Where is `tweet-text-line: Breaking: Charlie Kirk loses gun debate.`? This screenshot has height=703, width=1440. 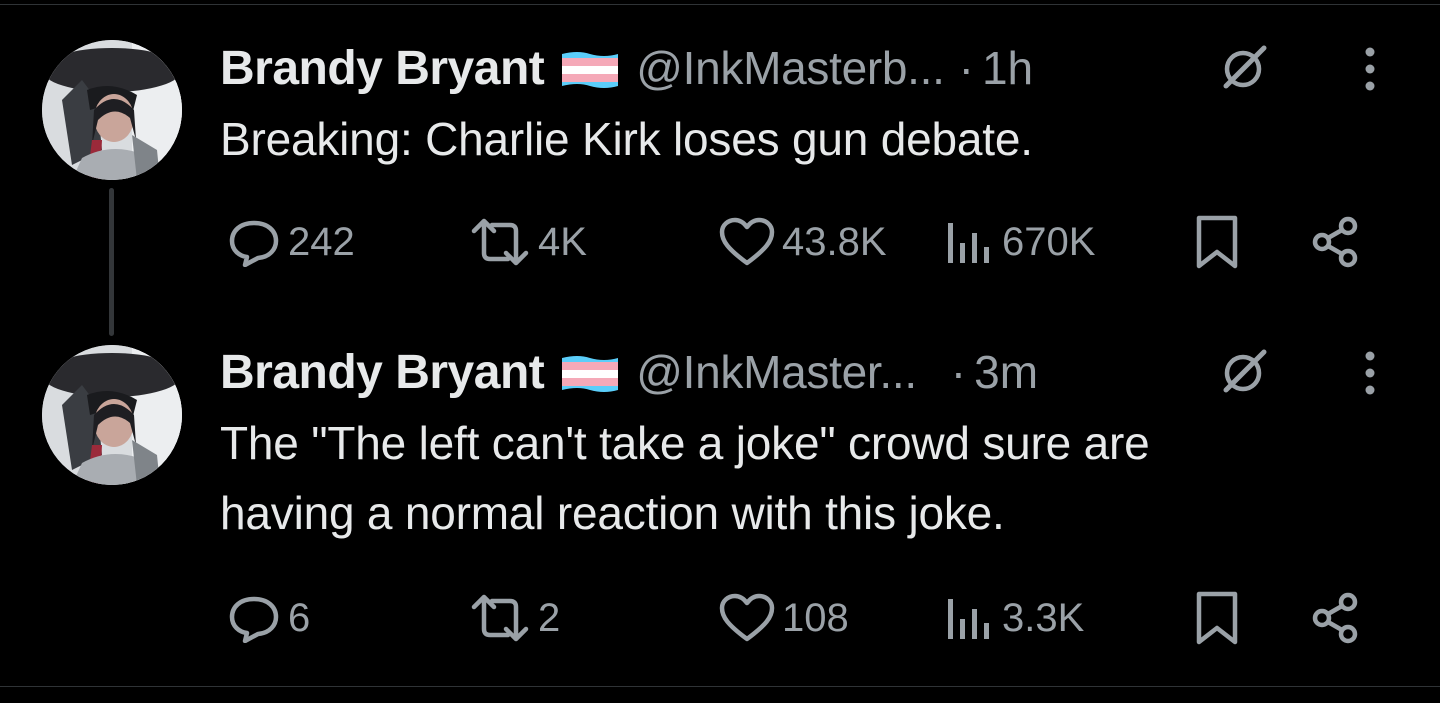
tweet-text-line: Breaking: Charlie Kirk loses gun debate. is located at coordinates (626, 139).